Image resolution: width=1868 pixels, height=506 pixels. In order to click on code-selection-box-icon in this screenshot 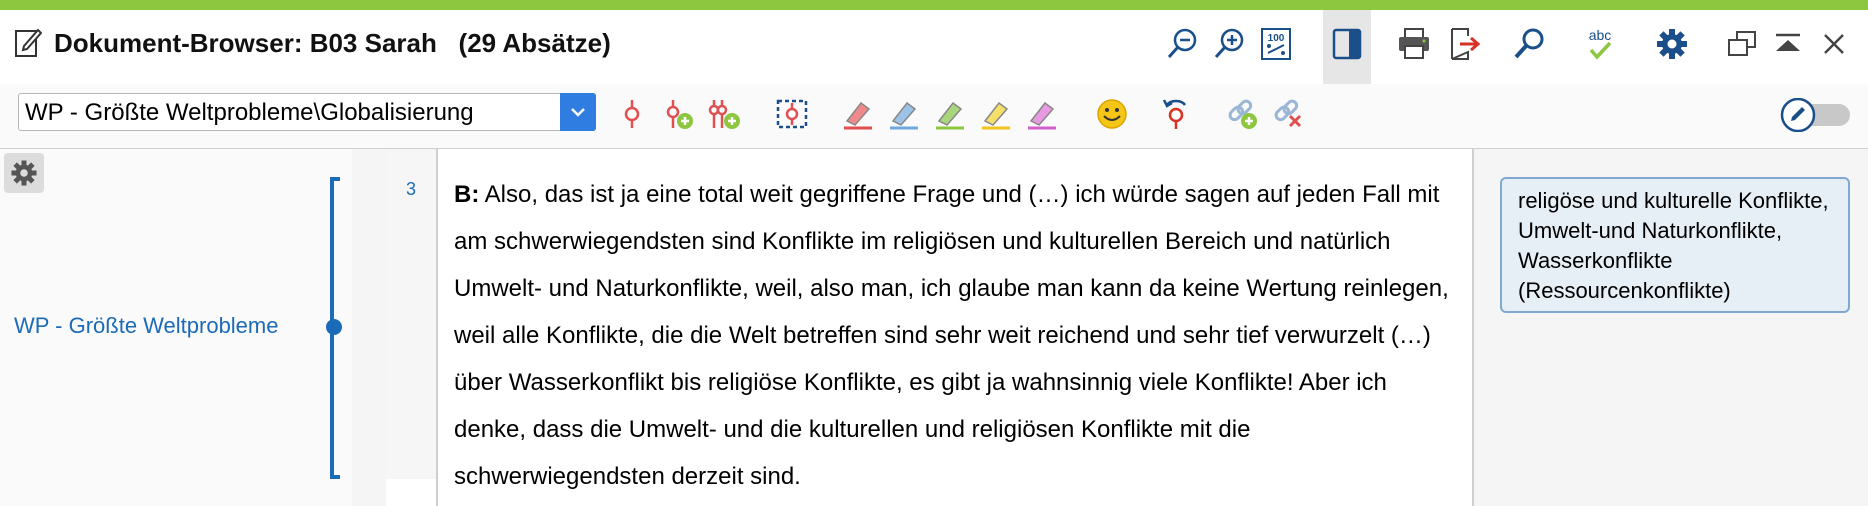, I will do `click(792, 114)`.